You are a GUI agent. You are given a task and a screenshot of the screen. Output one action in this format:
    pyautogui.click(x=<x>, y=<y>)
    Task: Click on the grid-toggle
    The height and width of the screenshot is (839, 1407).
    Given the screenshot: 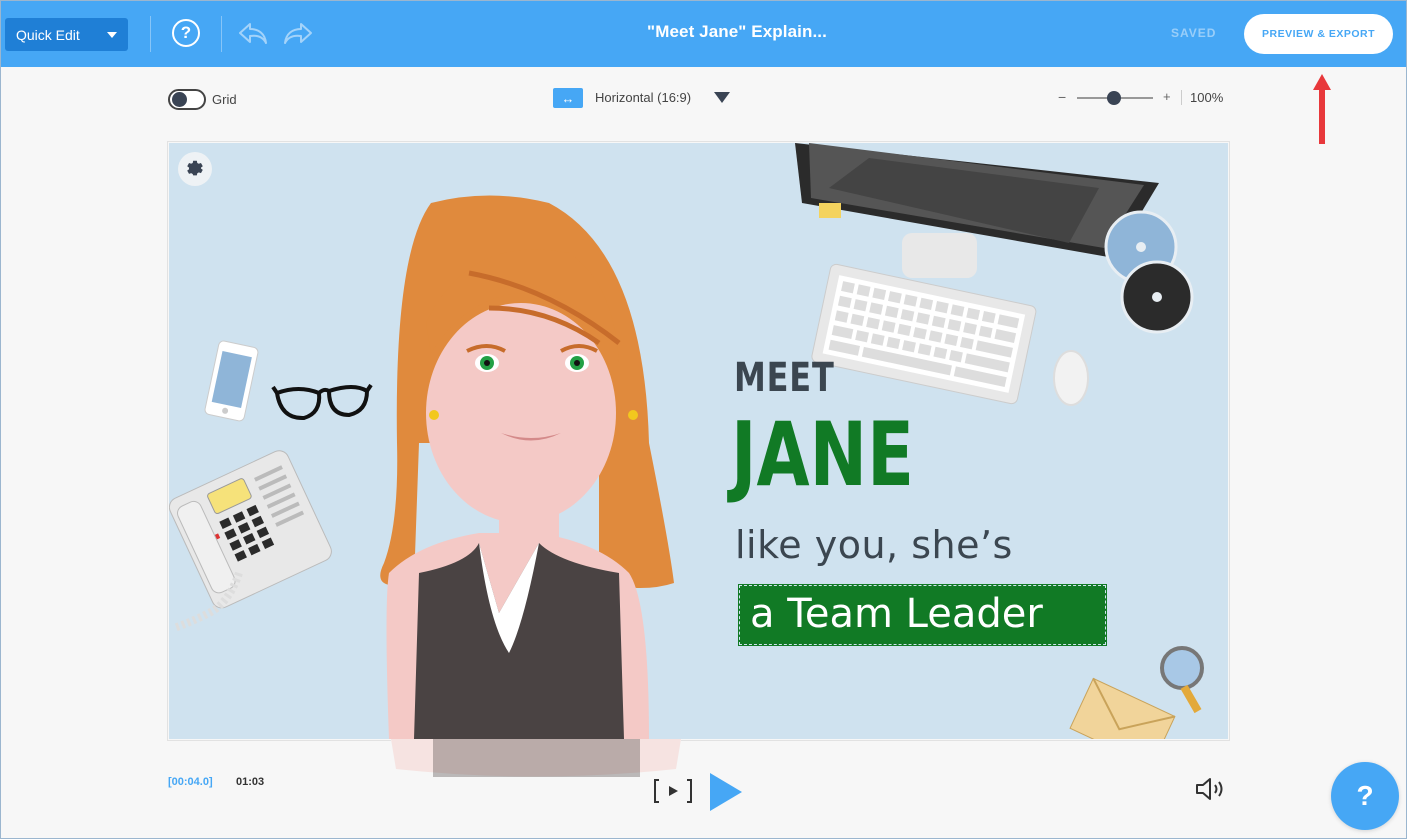 What is the action you would take?
    pyautogui.click(x=187, y=99)
    